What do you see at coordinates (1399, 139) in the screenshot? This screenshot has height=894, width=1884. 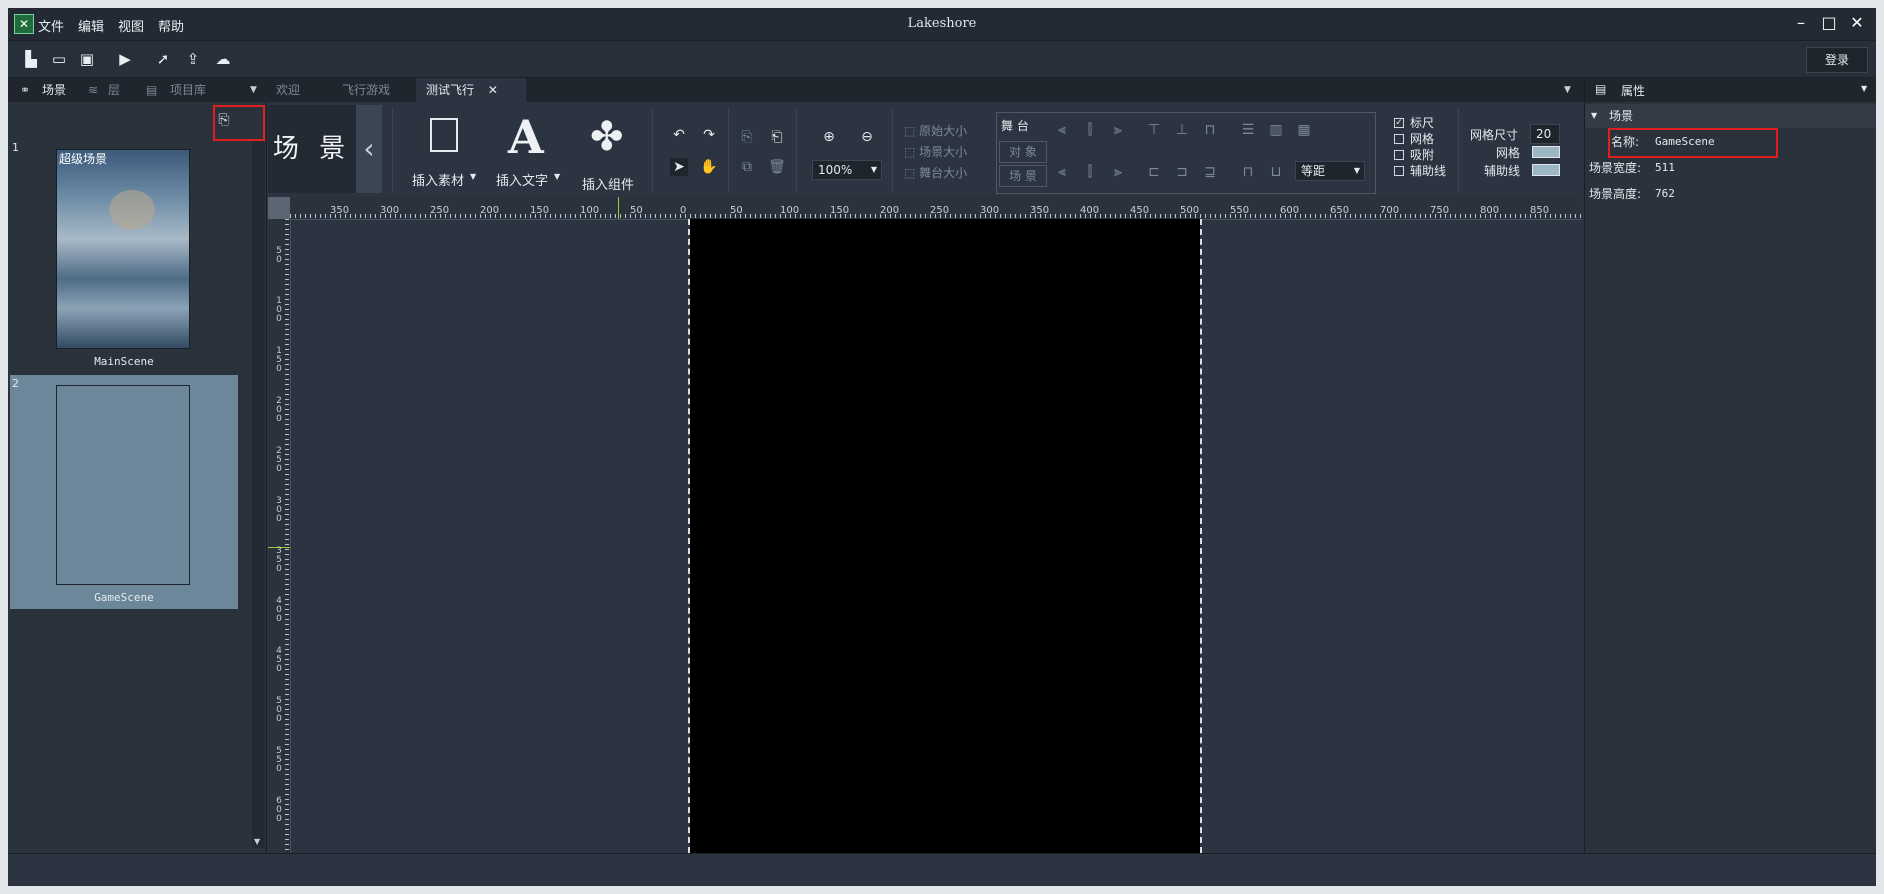 I see `grid-checkbox` at bounding box center [1399, 139].